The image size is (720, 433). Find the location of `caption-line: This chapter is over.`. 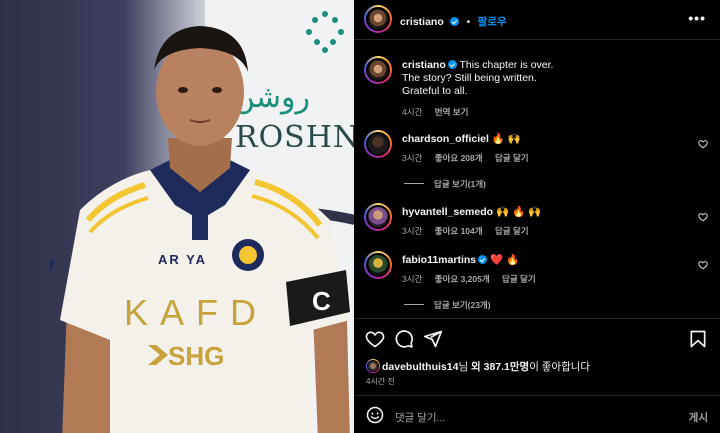

caption-line: This chapter is over. is located at coordinates (506, 65).